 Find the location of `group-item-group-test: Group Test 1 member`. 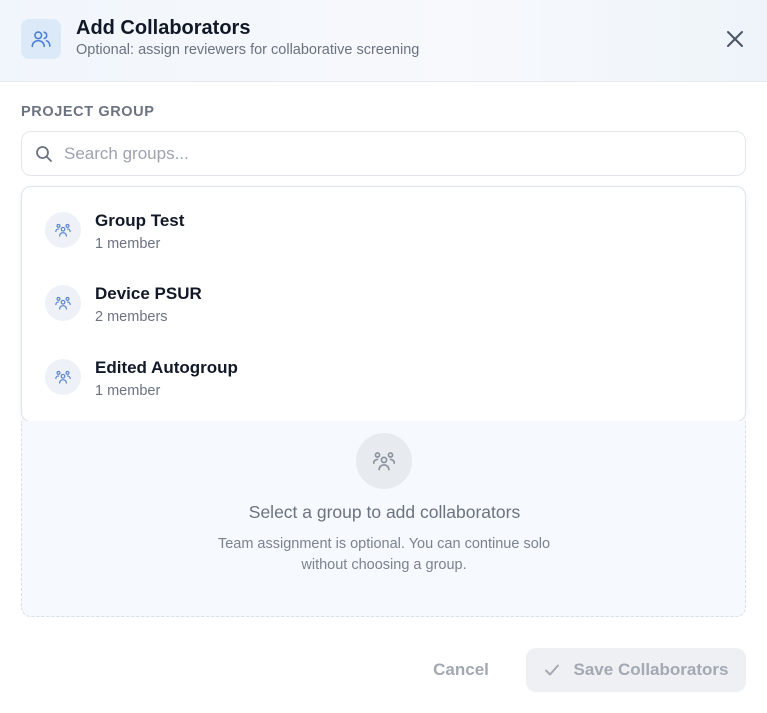

group-item-group-test: Group Test 1 member is located at coordinates (383, 230).